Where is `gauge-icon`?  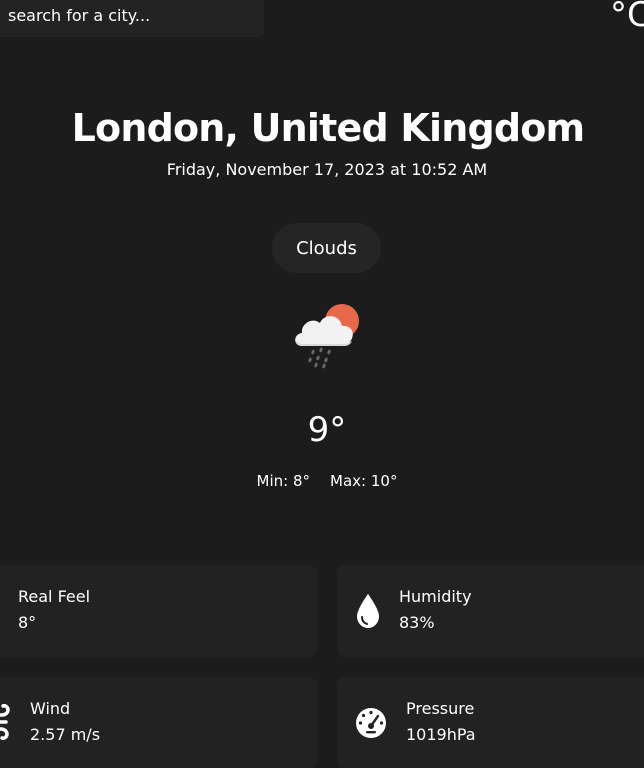
gauge-icon is located at coordinates (371, 723).